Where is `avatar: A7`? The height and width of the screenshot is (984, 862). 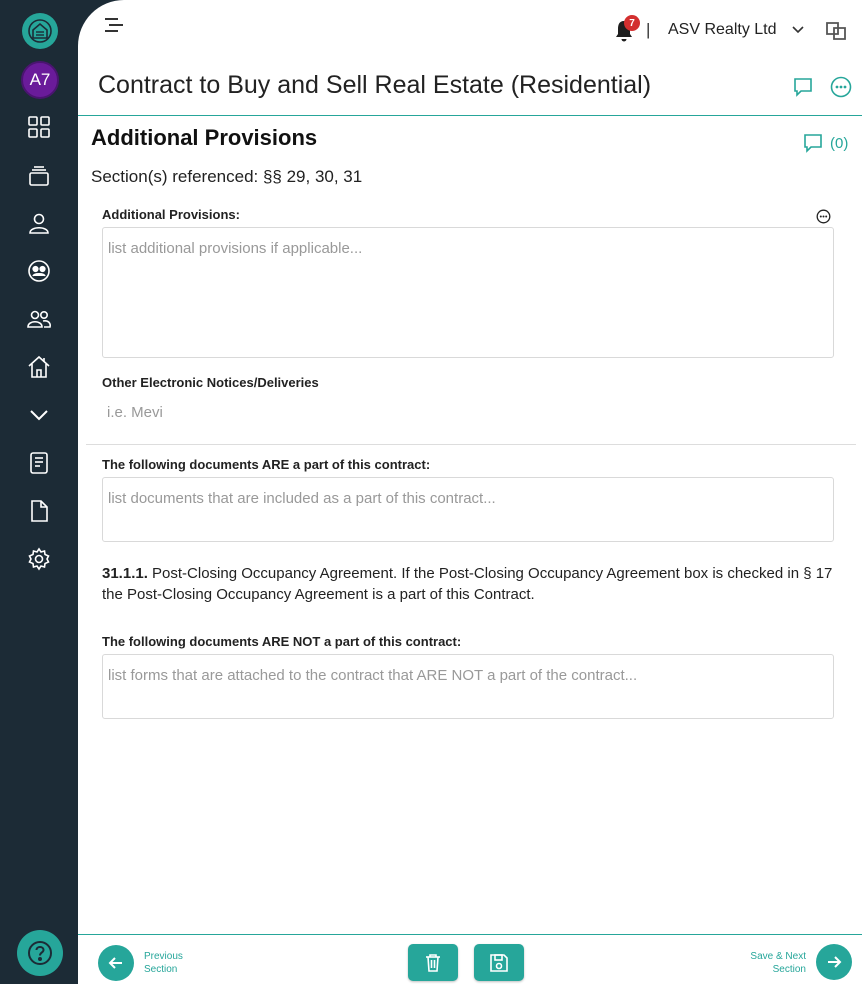 avatar: A7 is located at coordinates (40, 80).